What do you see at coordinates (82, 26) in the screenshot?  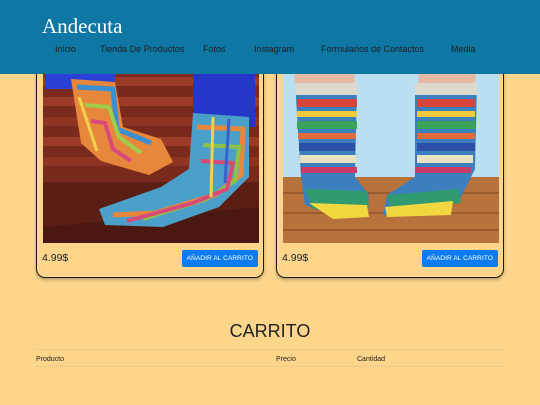 I see `brand-logo: Andecuta` at bounding box center [82, 26].